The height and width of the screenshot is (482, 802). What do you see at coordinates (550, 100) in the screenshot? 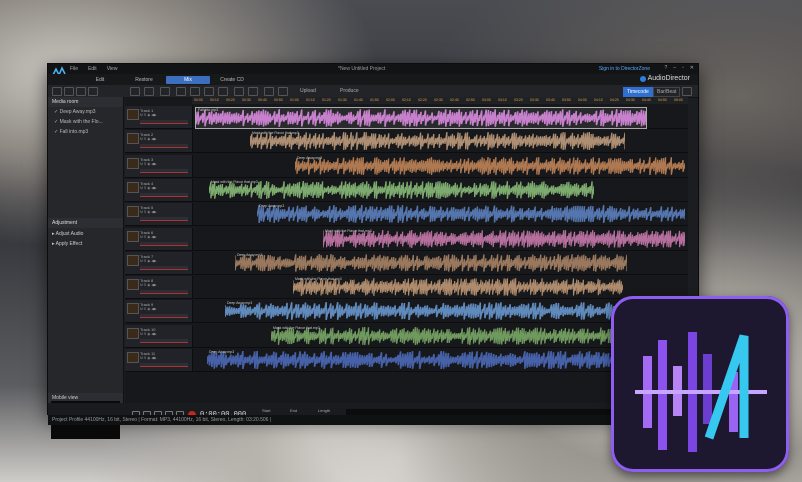
I see `ruler-tick: 03:40` at bounding box center [550, 100].